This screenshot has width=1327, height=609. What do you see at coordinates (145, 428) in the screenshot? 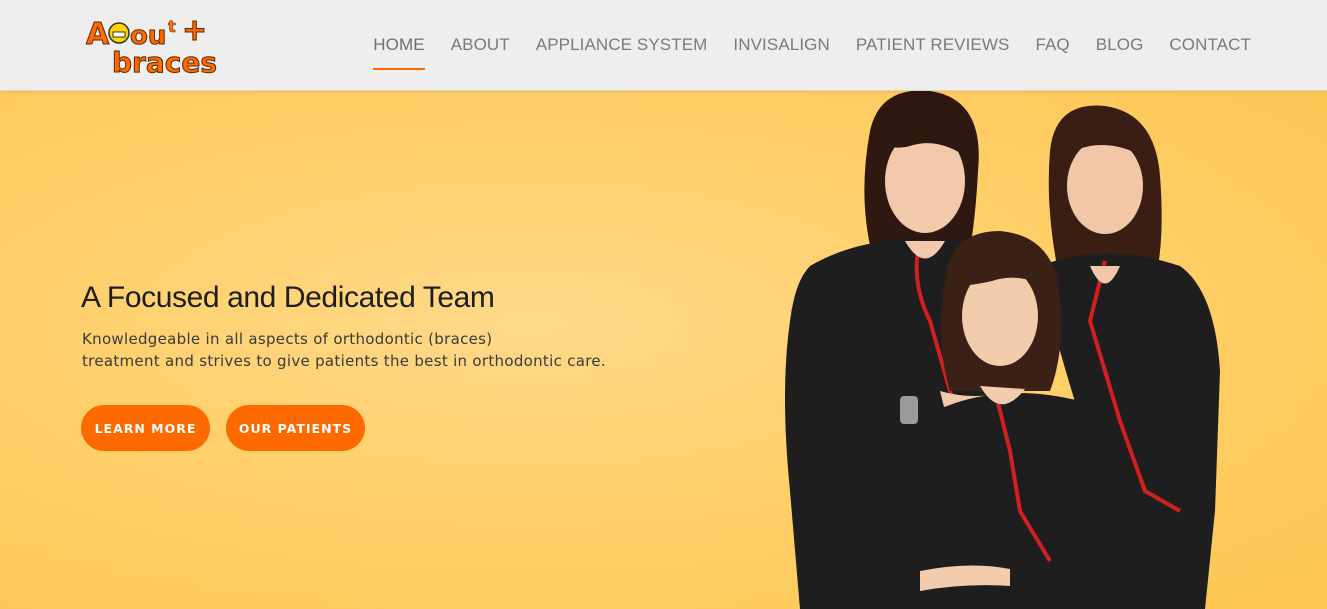
I see `learn-more-button: LEARN MORE` at bounding box center [145, 428].